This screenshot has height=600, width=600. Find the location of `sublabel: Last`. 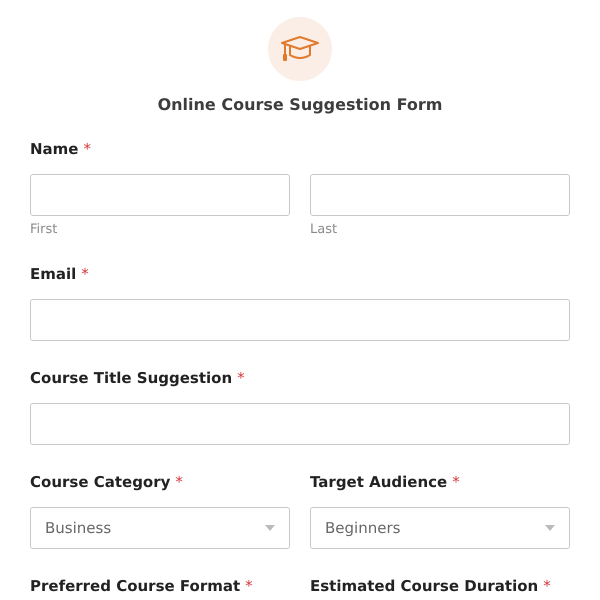

sublabel: Last is located at coordinates (324, 229).